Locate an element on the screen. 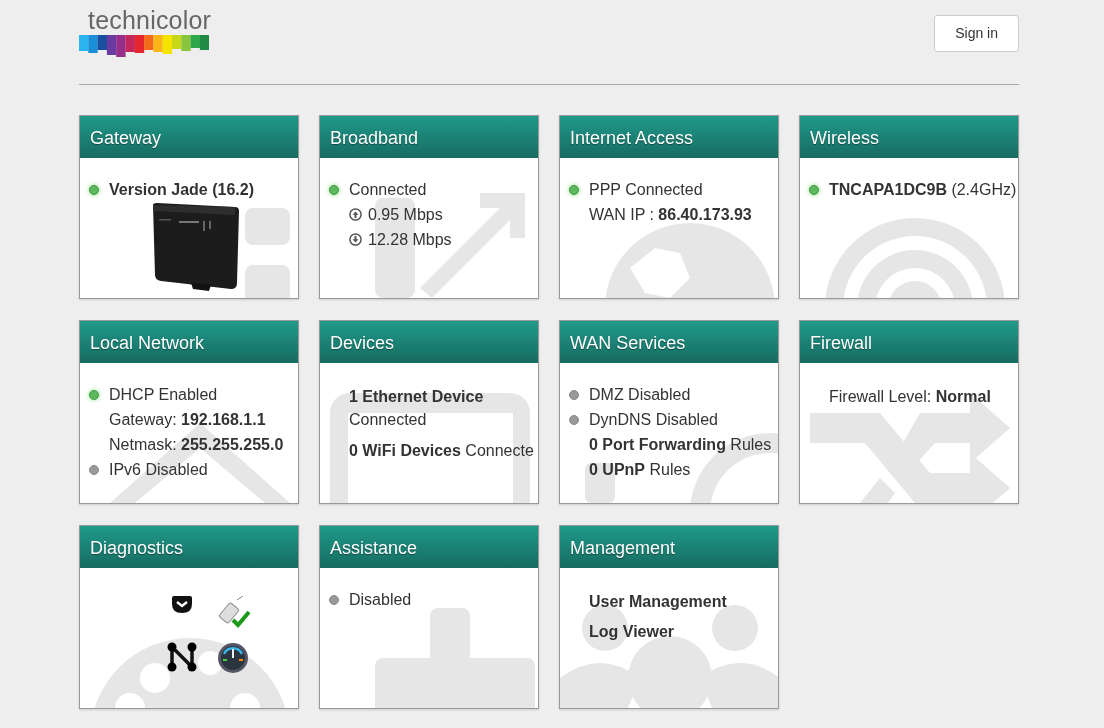  card-title: Gateway is located at coordinates (189, 137).